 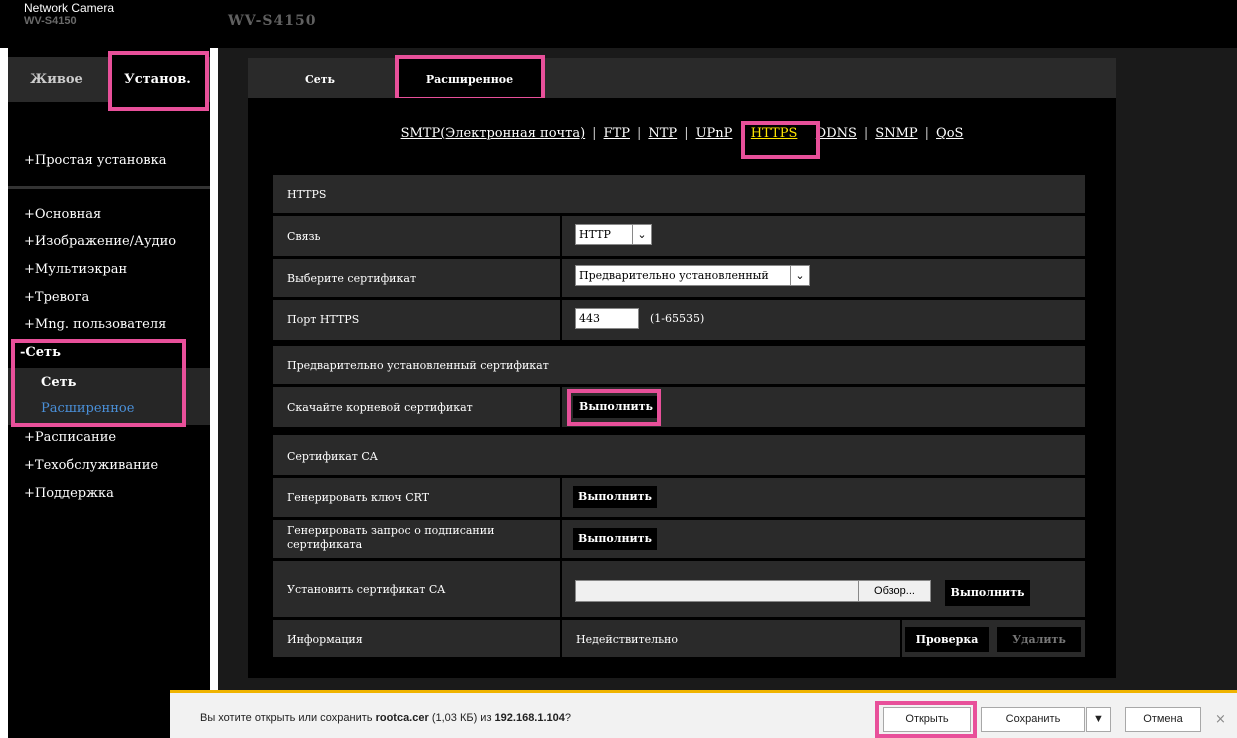 I want to click on subnav-snmp: SNMP, so click(x=896, y=133).